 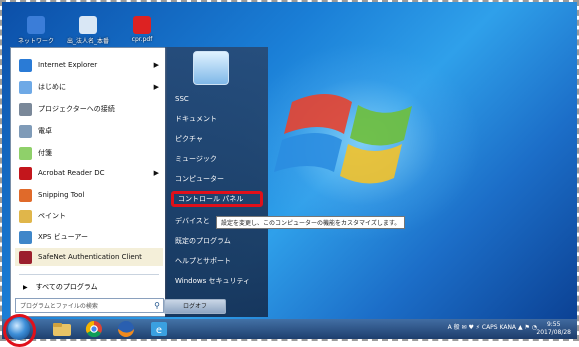 I want to click on desktop-icon-network: ネットワーク, so click(x=36, y=30).